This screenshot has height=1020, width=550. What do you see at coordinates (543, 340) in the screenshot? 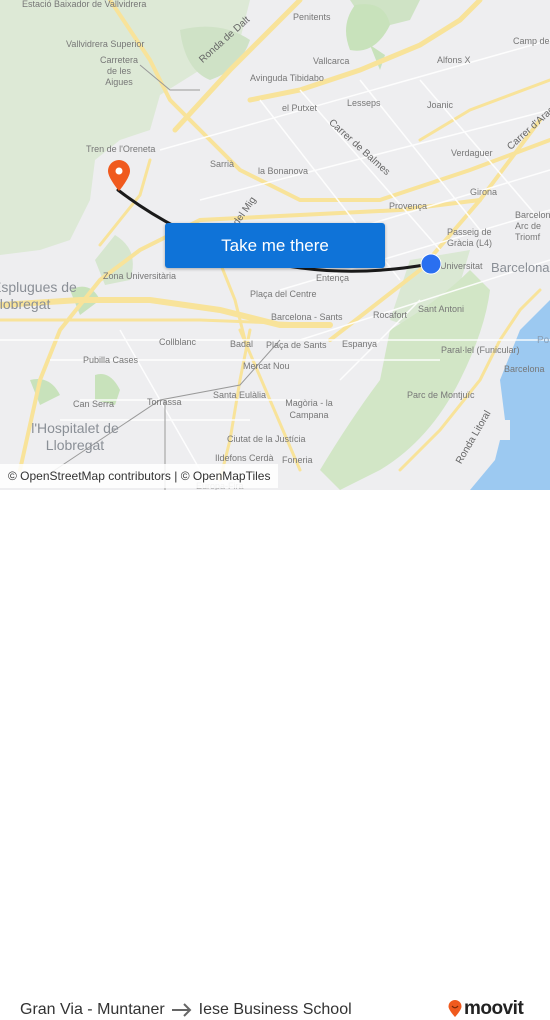
I see `map-label: Po` at bounding box center [543, 340].